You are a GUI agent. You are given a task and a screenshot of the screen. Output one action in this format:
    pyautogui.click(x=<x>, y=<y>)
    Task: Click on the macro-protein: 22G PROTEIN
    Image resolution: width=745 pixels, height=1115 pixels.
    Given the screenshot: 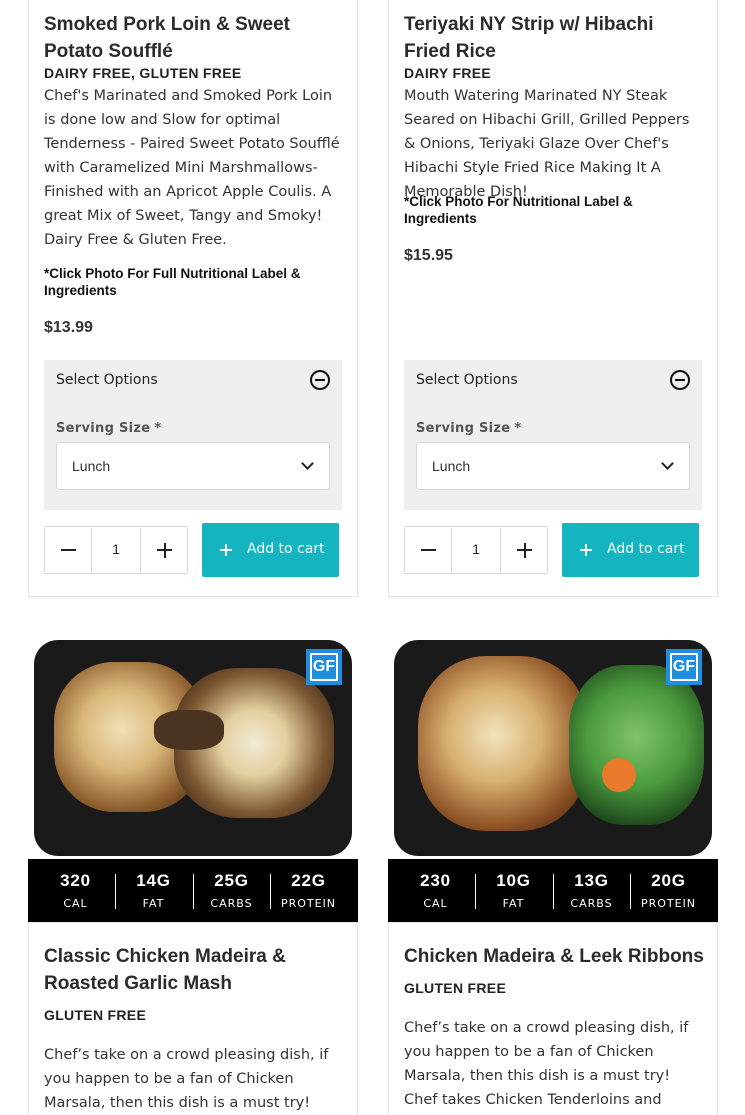 What is the action you would take?
    pyautogui.click(x=308, y=891)
    